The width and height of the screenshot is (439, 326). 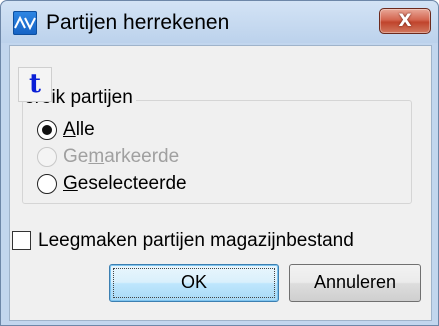 I want to click on t-icon-letter: t, so click(x=34, y=84).